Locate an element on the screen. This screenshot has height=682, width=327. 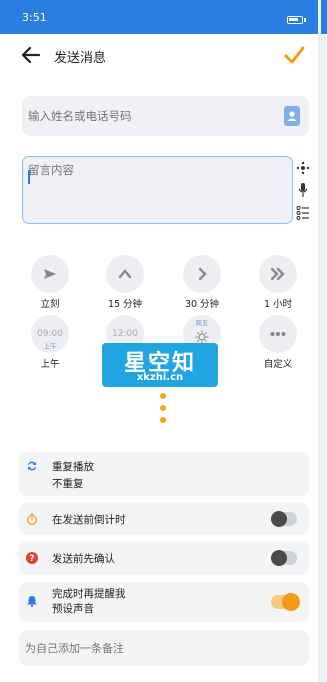
confirm-card: ? 发送前先确认 is located at coordinates (164, 558).